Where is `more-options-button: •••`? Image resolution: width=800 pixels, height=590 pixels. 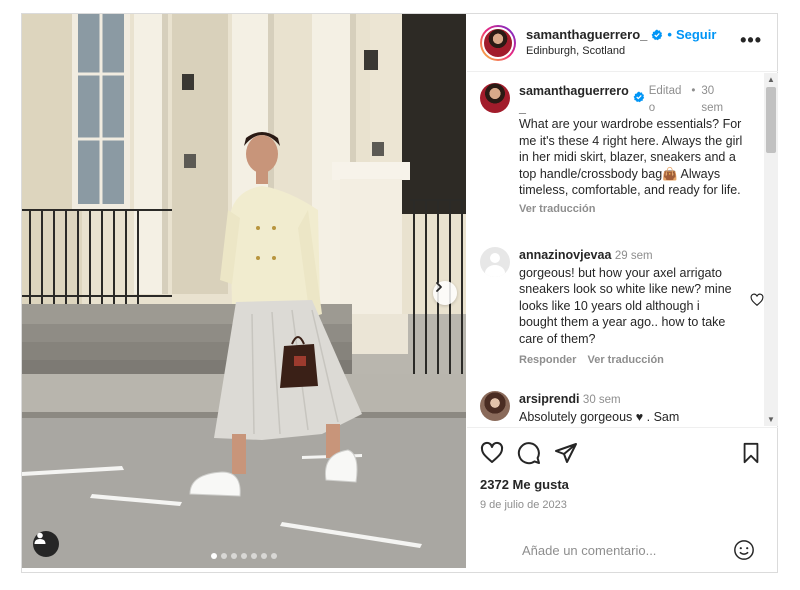 more-options-button: ••• is located at coordinates (751, 40).